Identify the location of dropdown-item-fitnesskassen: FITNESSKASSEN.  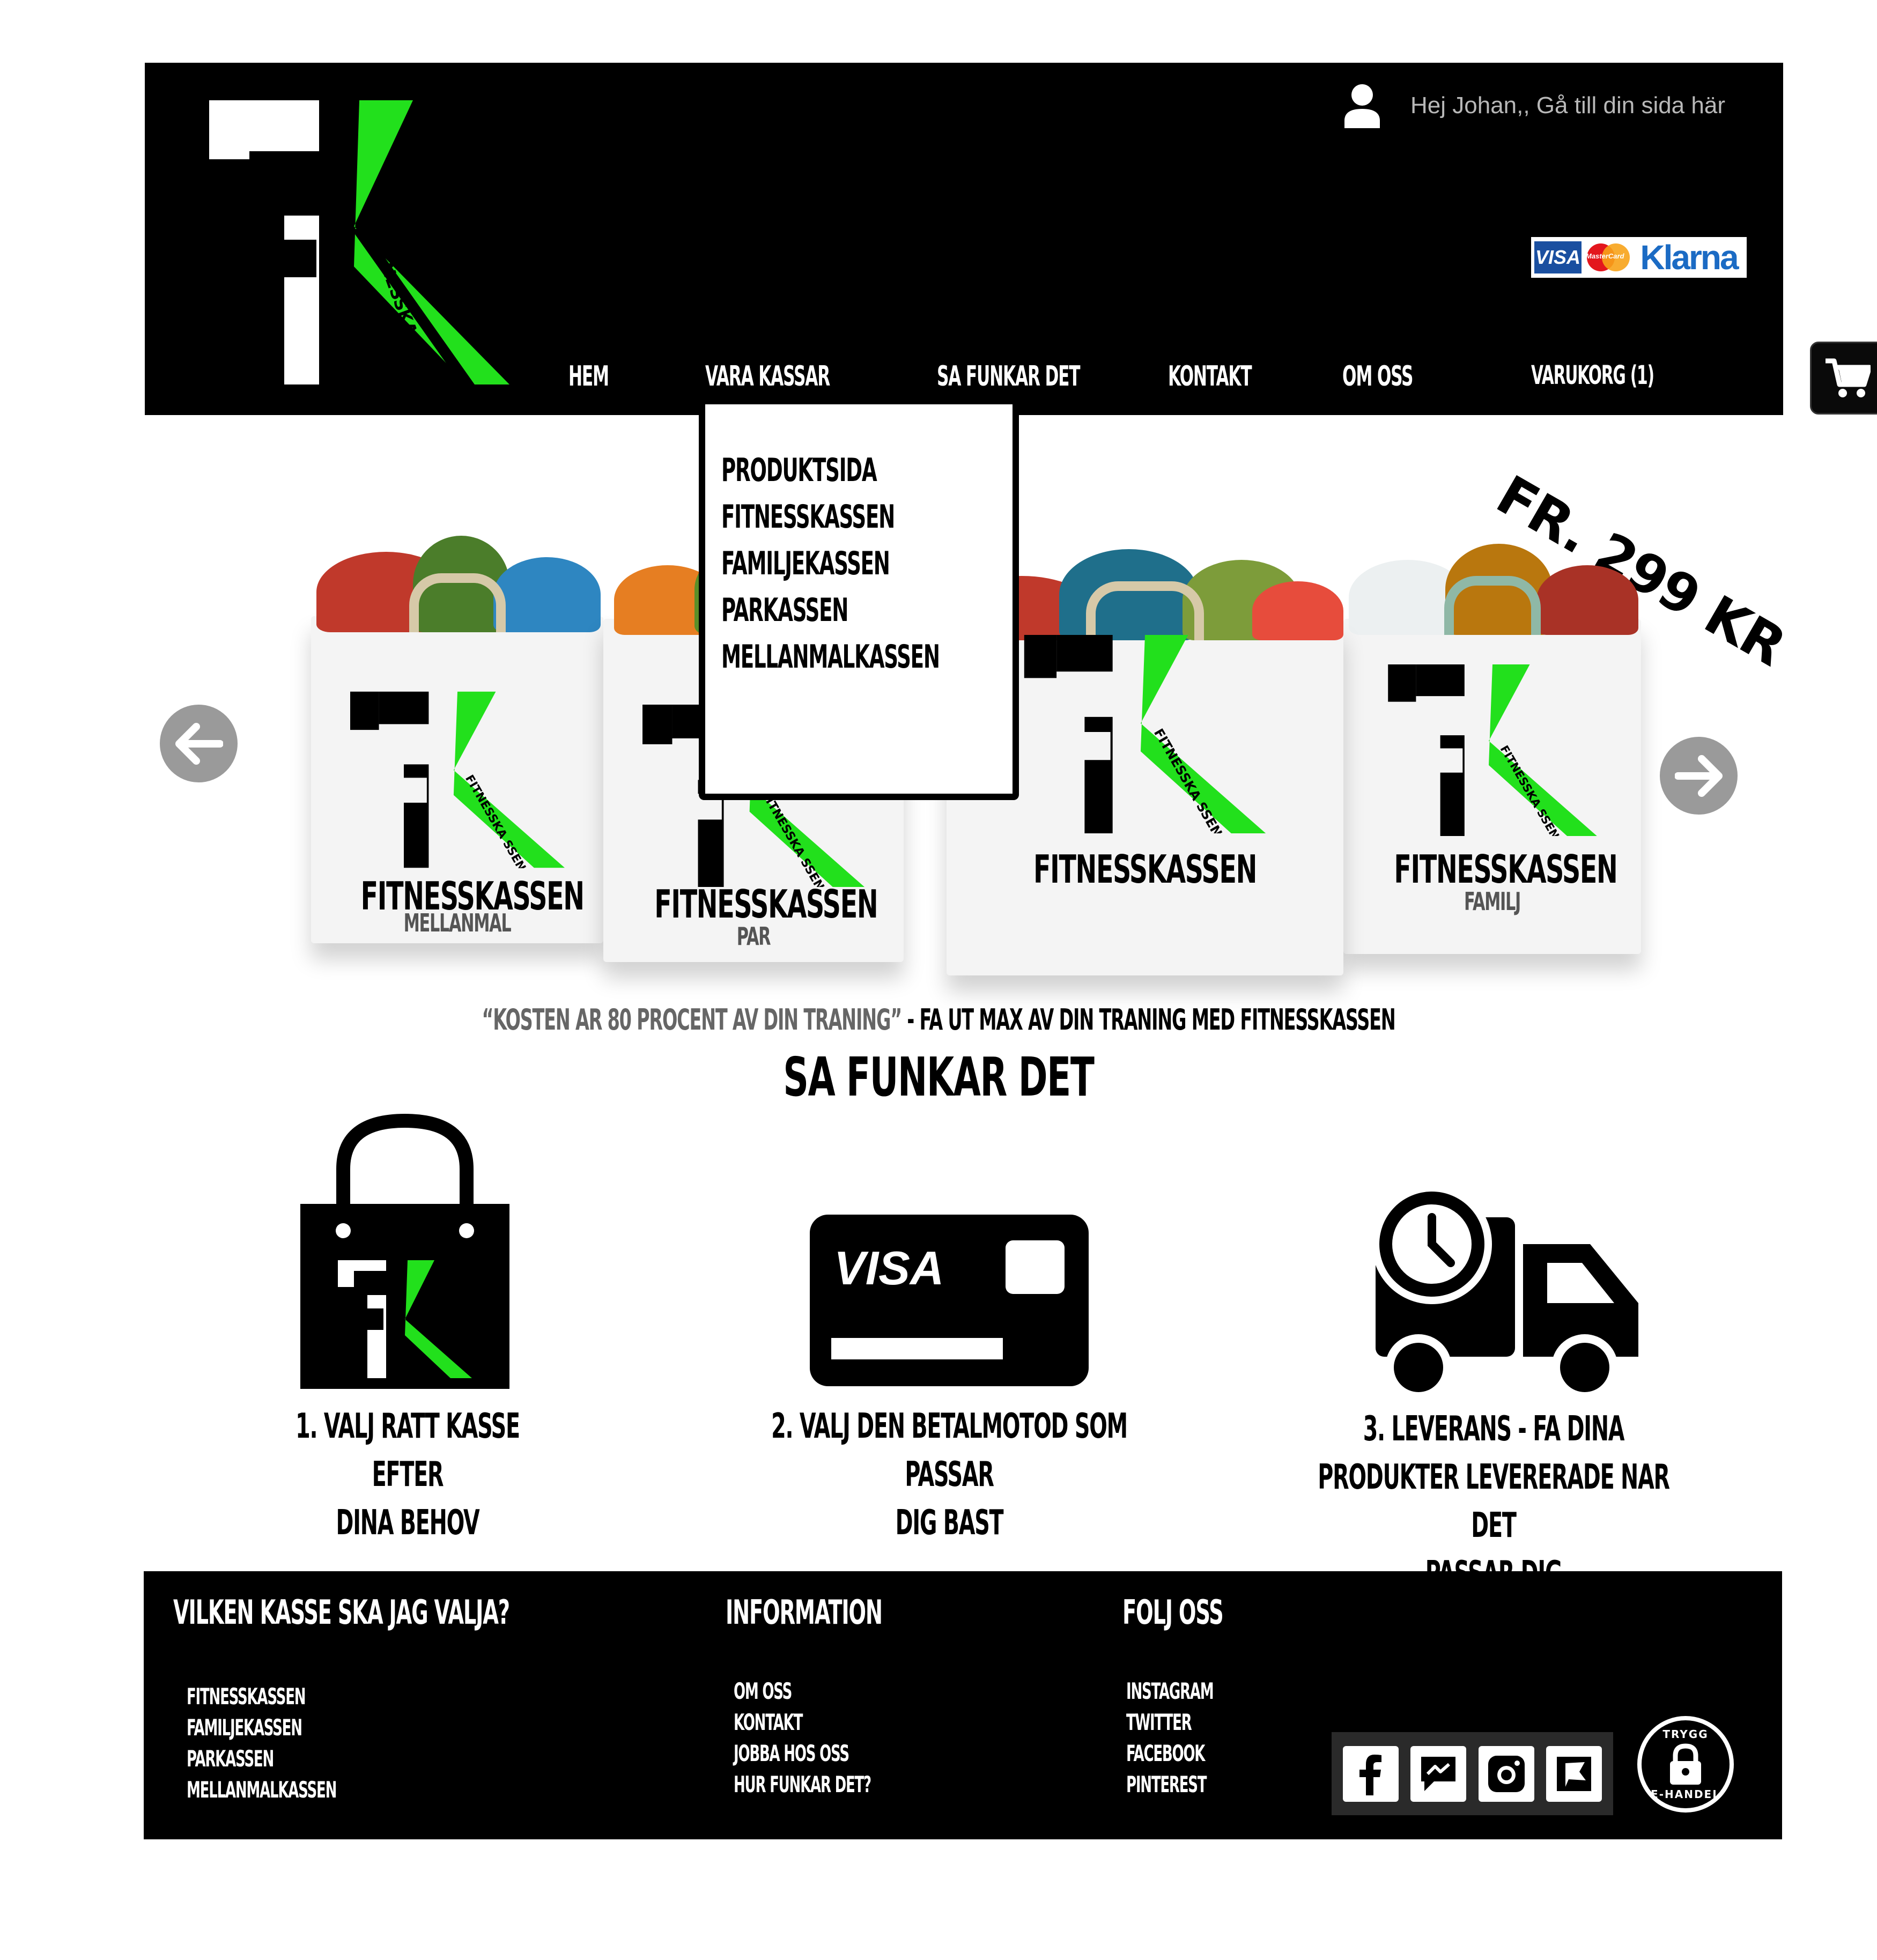
(811, 517).